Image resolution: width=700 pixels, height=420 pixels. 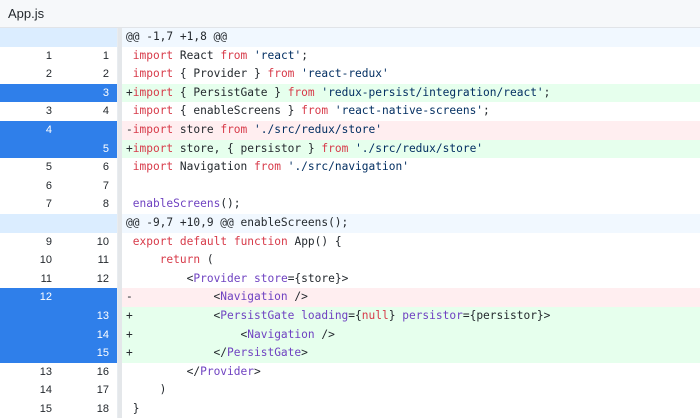 What do you see at coordinates (89, 111) in the screenshot?
I see `new-line-number: 4` at bounding box center [89, 111].